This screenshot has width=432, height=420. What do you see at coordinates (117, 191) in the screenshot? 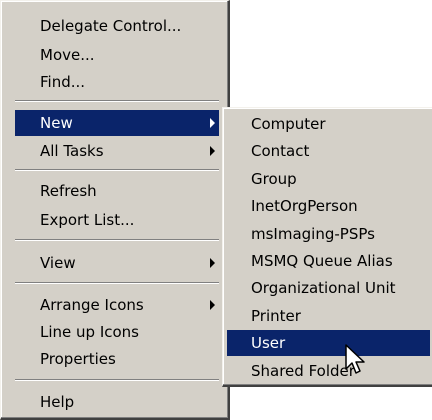
I see `menu-item-refresh: Refresh` at bounding box center [117, 191].